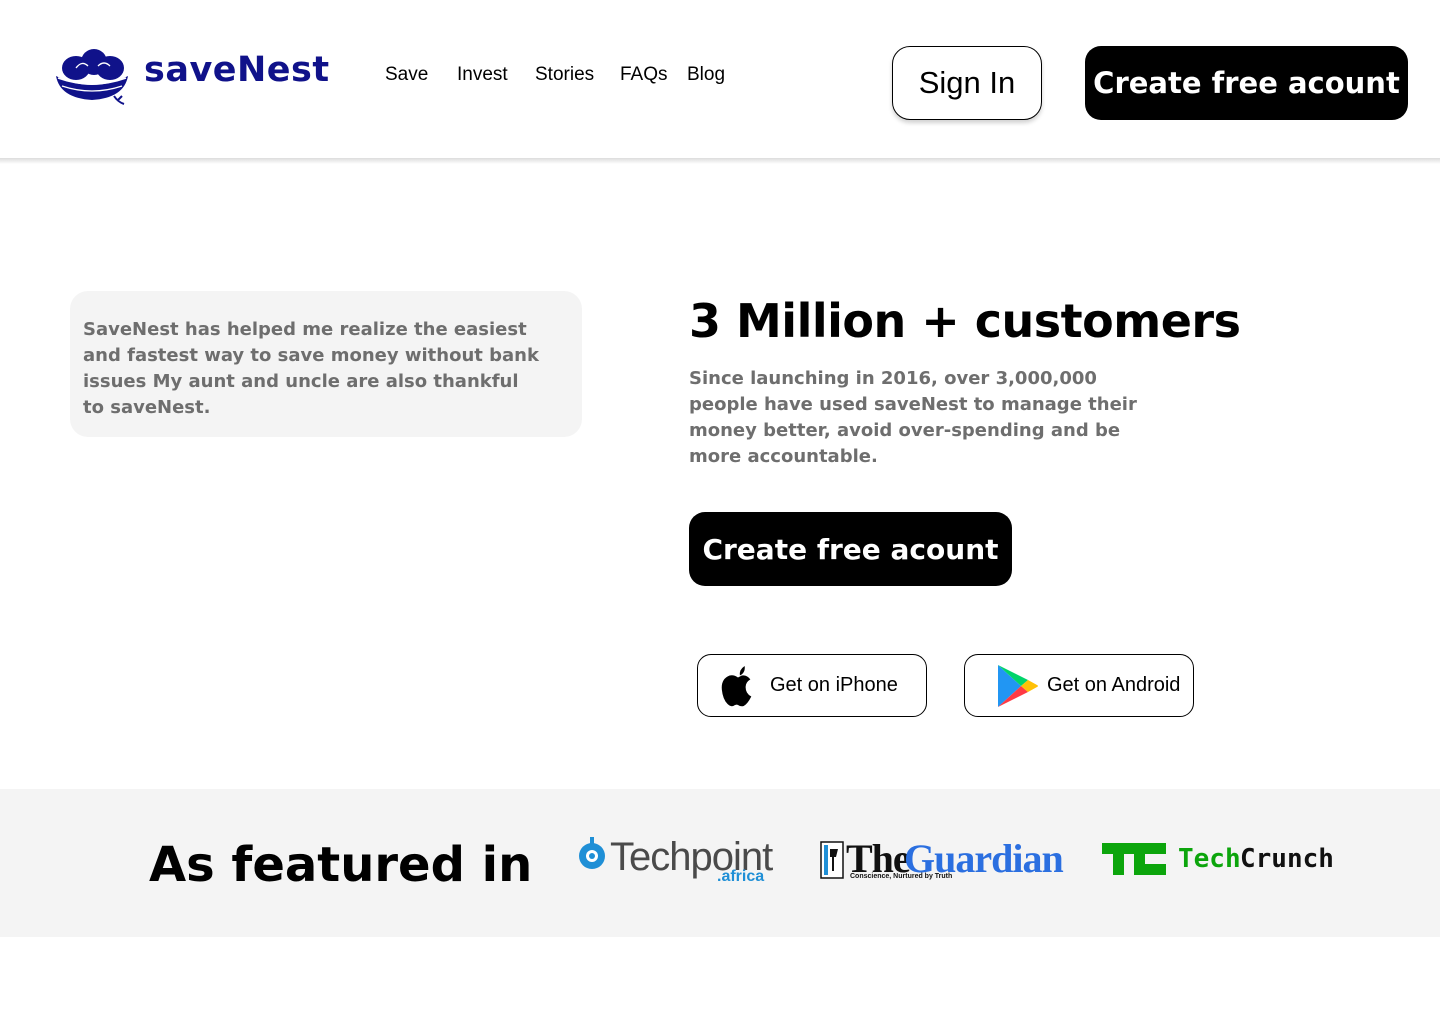 The width and height of the screenshot is (1440, 1024). Describe the element at coordinates (237, 70) in the screenshot. I see `brand-name: saveNest` at that location.